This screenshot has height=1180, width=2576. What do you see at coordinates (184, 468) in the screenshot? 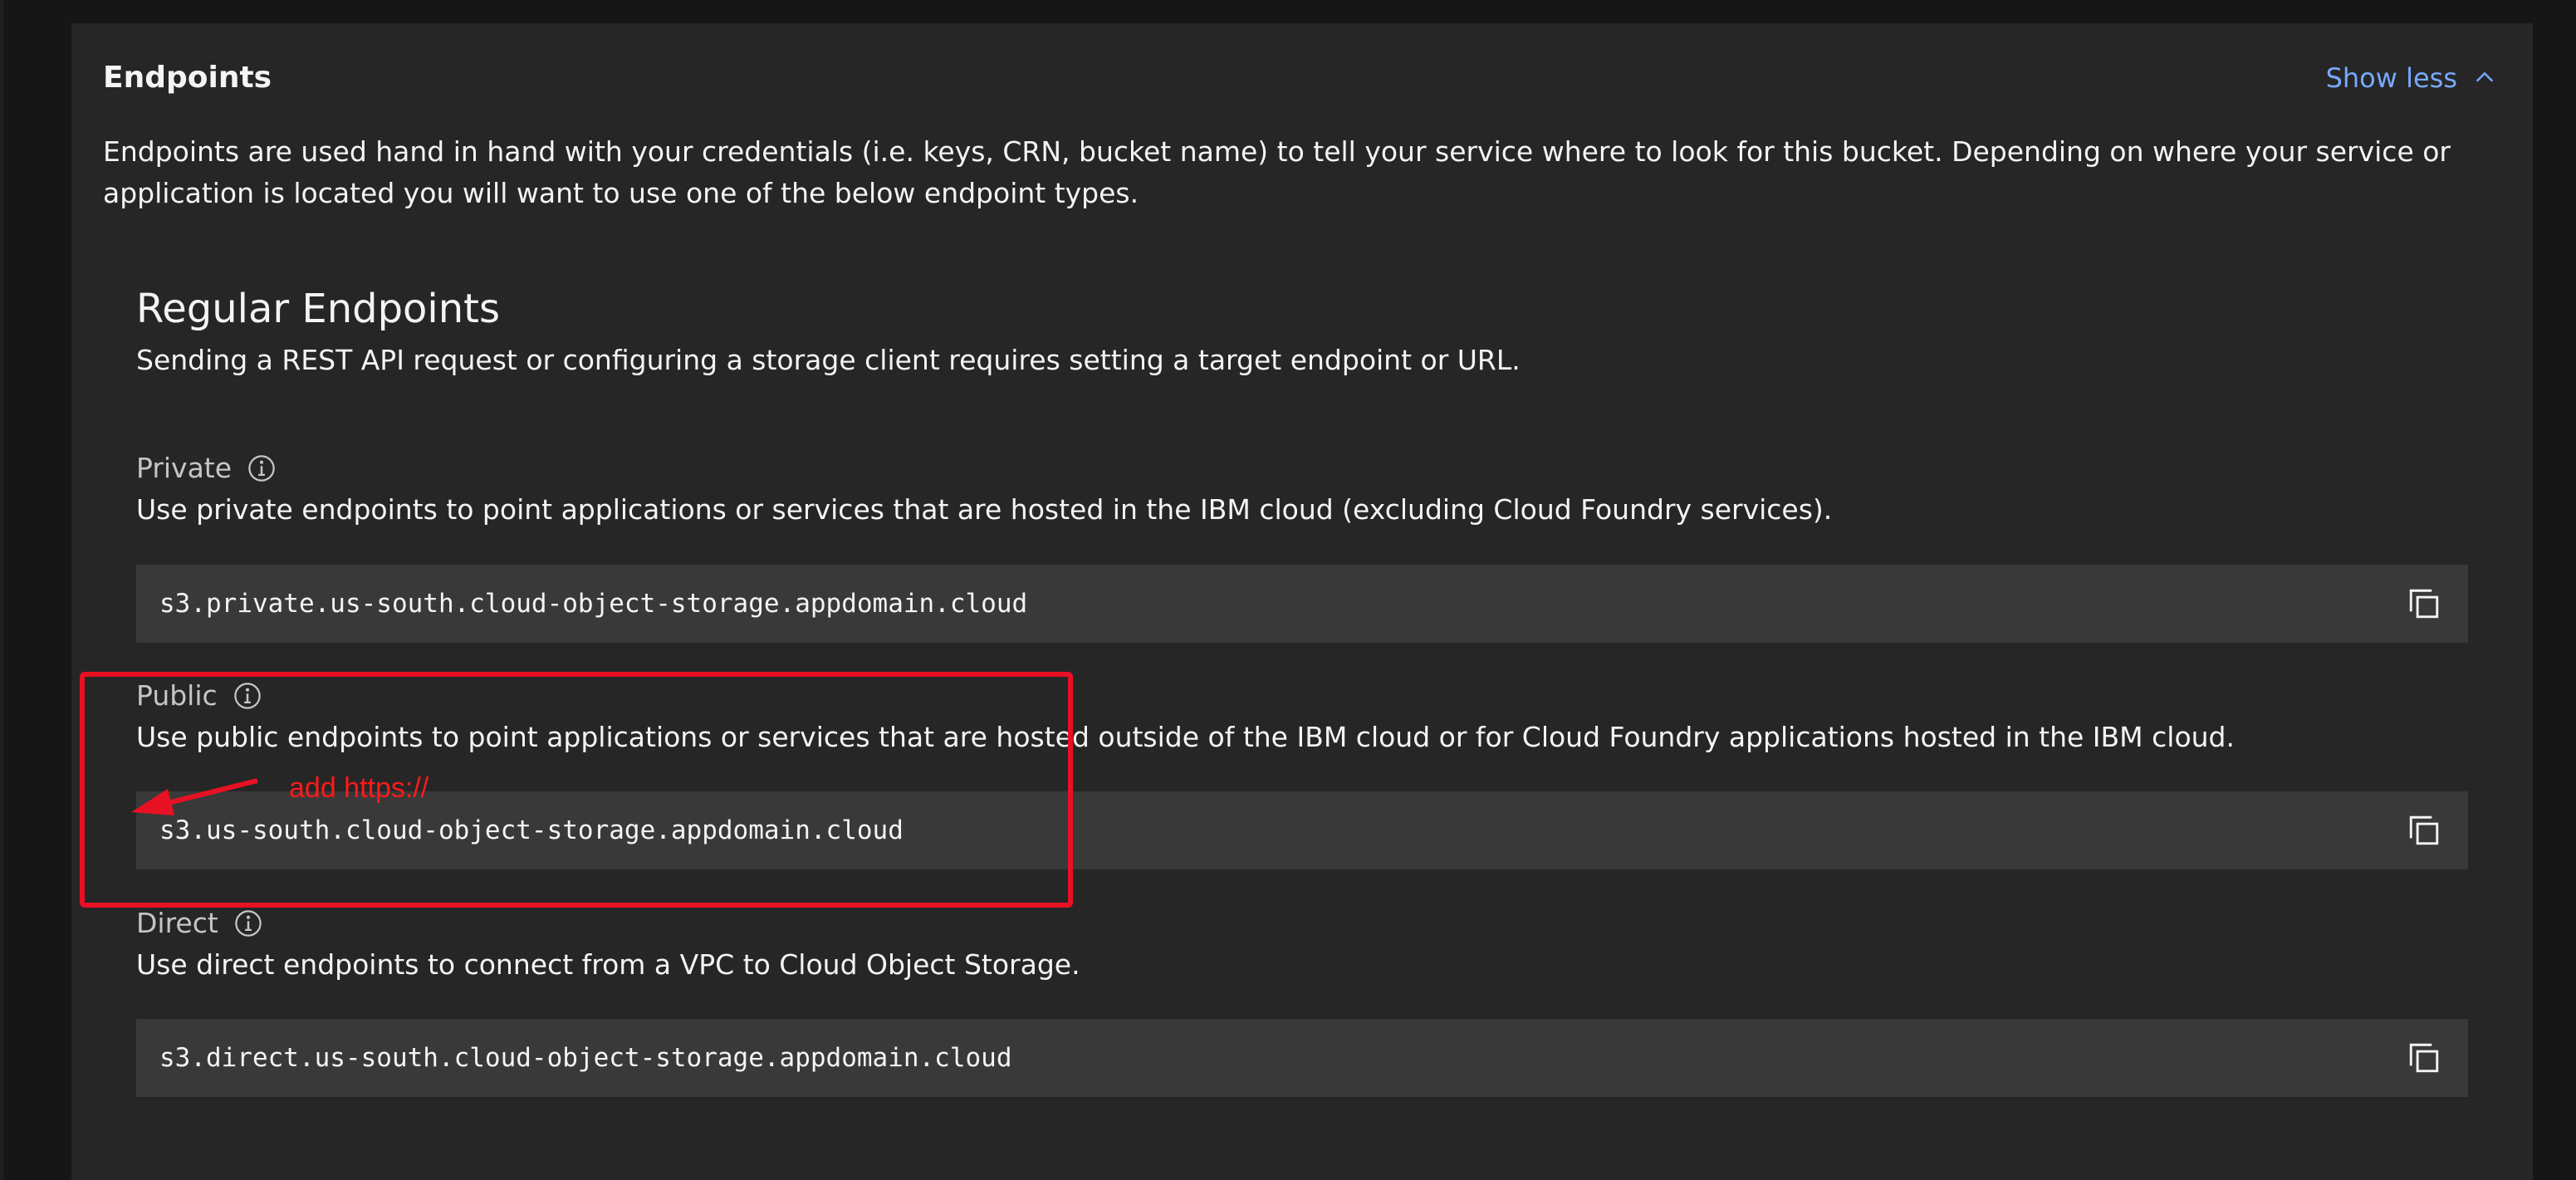
I see `private-endpoint-label: Private` at bounding box center [184, 468].